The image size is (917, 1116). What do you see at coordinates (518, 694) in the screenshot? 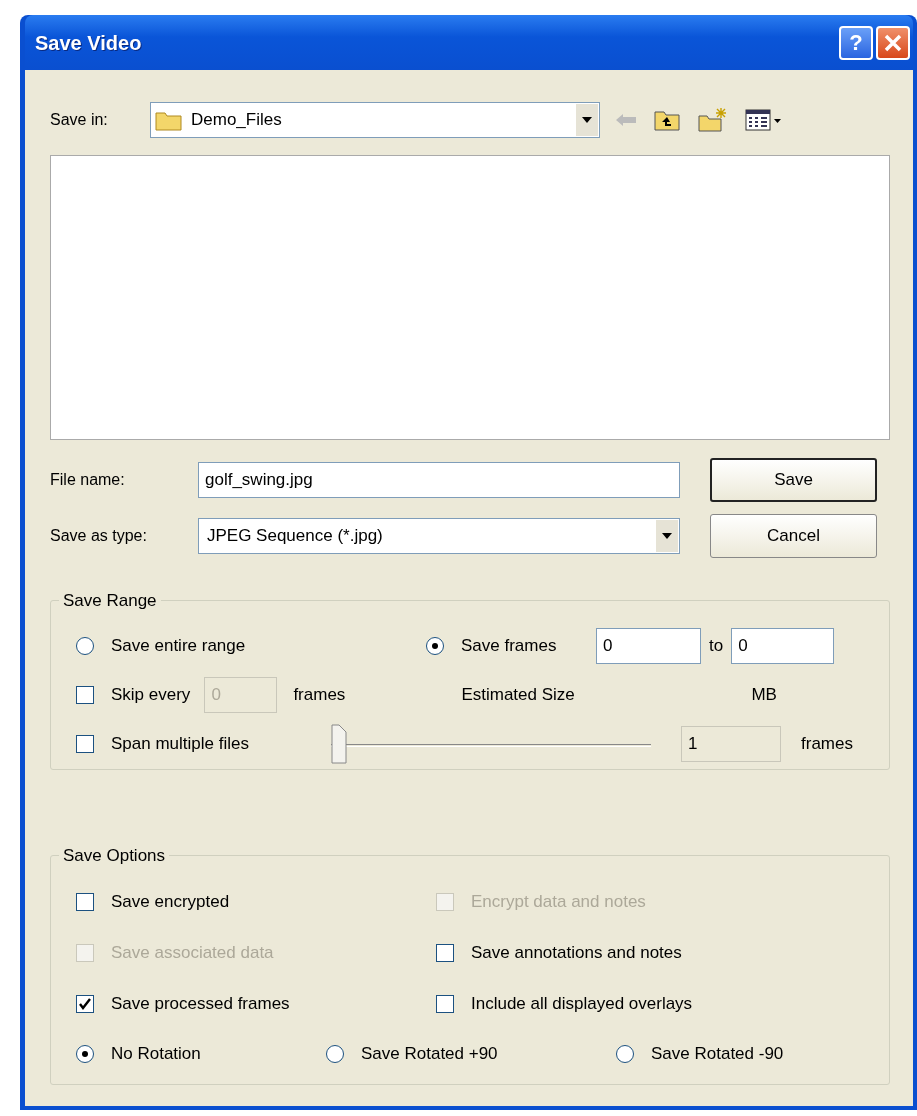
I see `estimated-size-label: Estimated Size` at bounding box center [518, 694].